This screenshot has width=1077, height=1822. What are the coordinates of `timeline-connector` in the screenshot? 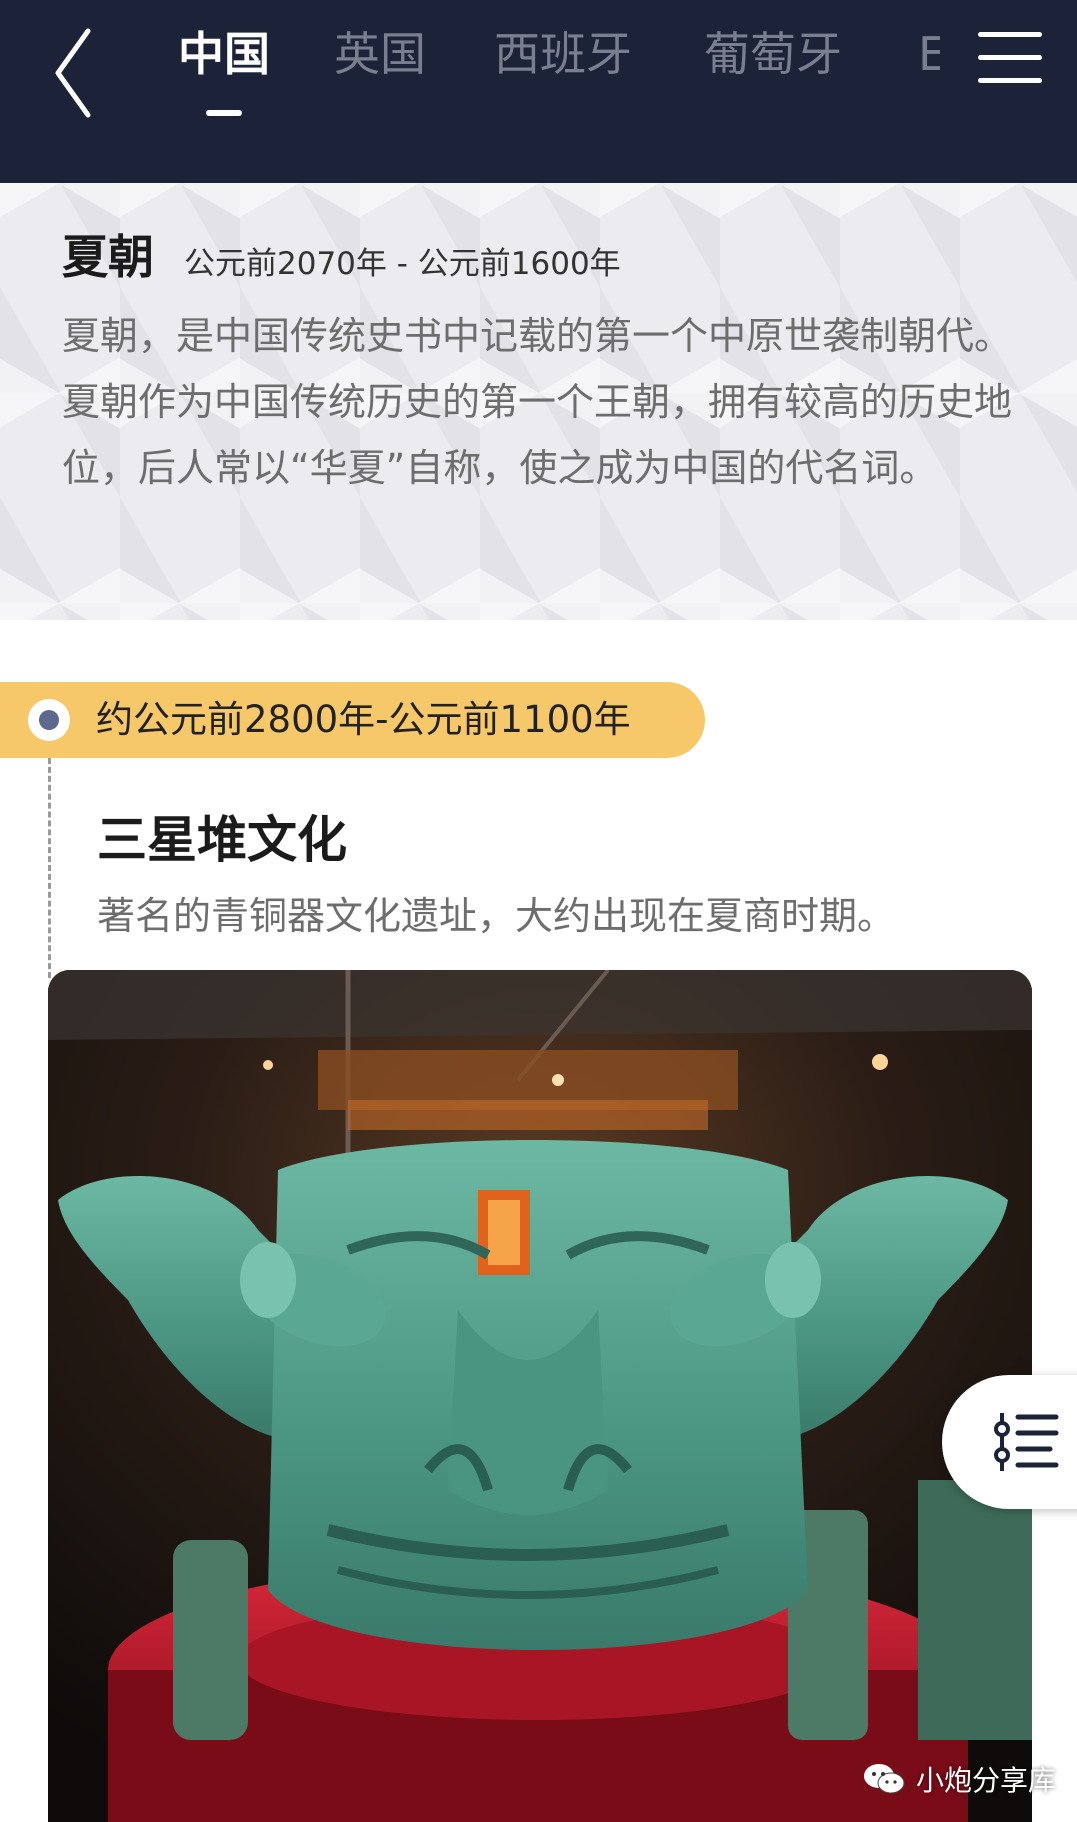 It's located at (49, 868).